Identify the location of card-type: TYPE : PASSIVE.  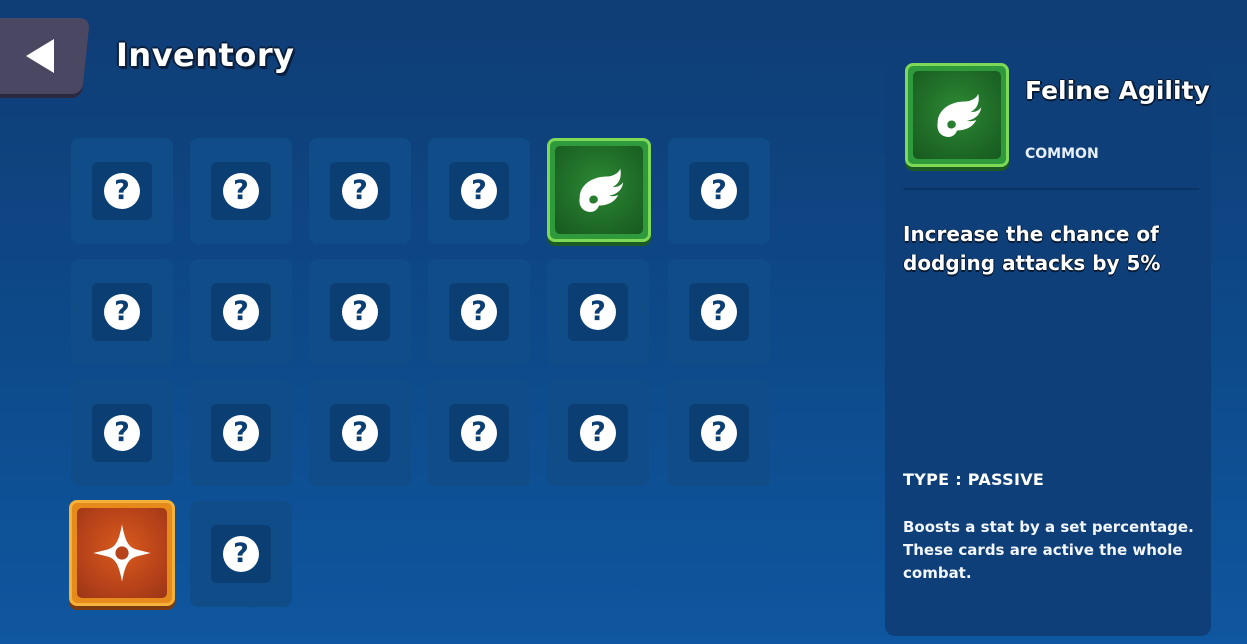
(974, 479).